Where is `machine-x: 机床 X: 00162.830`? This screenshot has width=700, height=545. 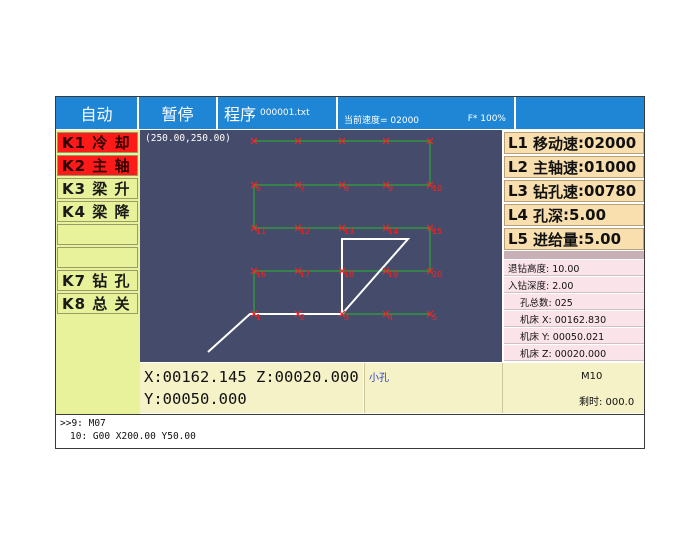
machine-x: 机床 X: 00162.830 is located at coordinates (574, 319).